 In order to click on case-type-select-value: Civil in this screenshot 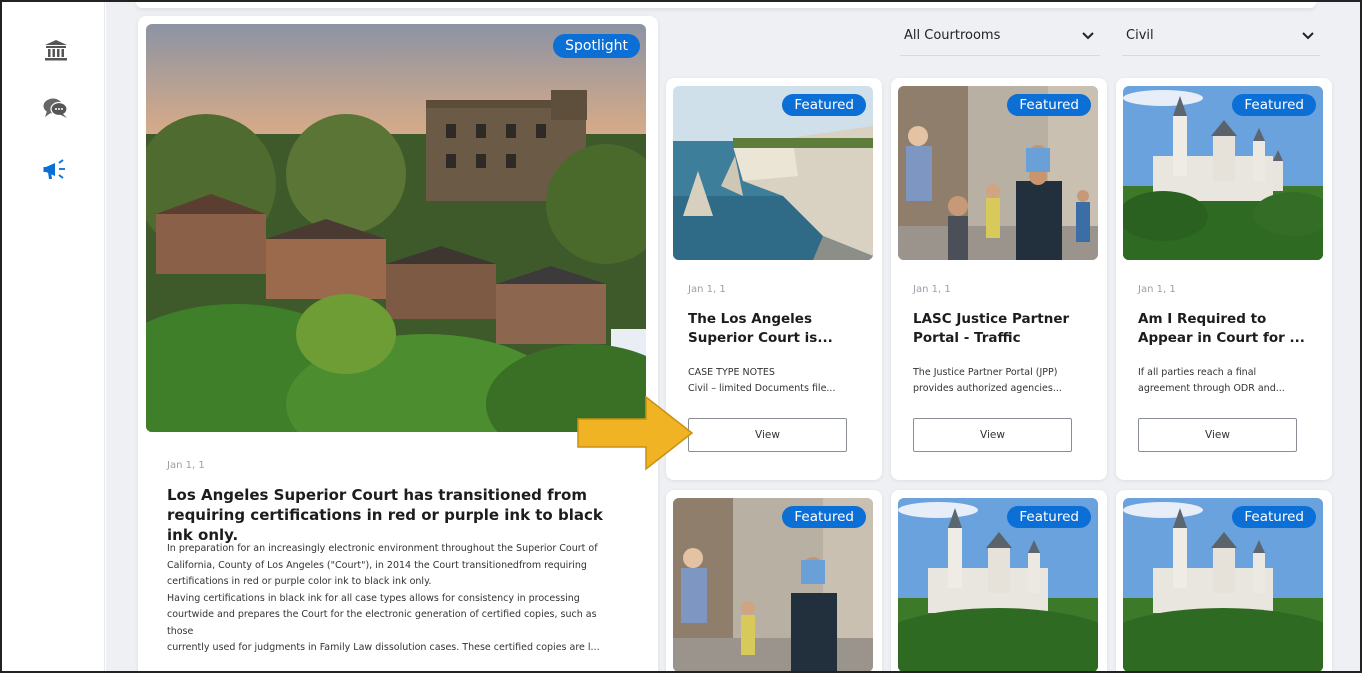, I will do `click(1140, 35)`.